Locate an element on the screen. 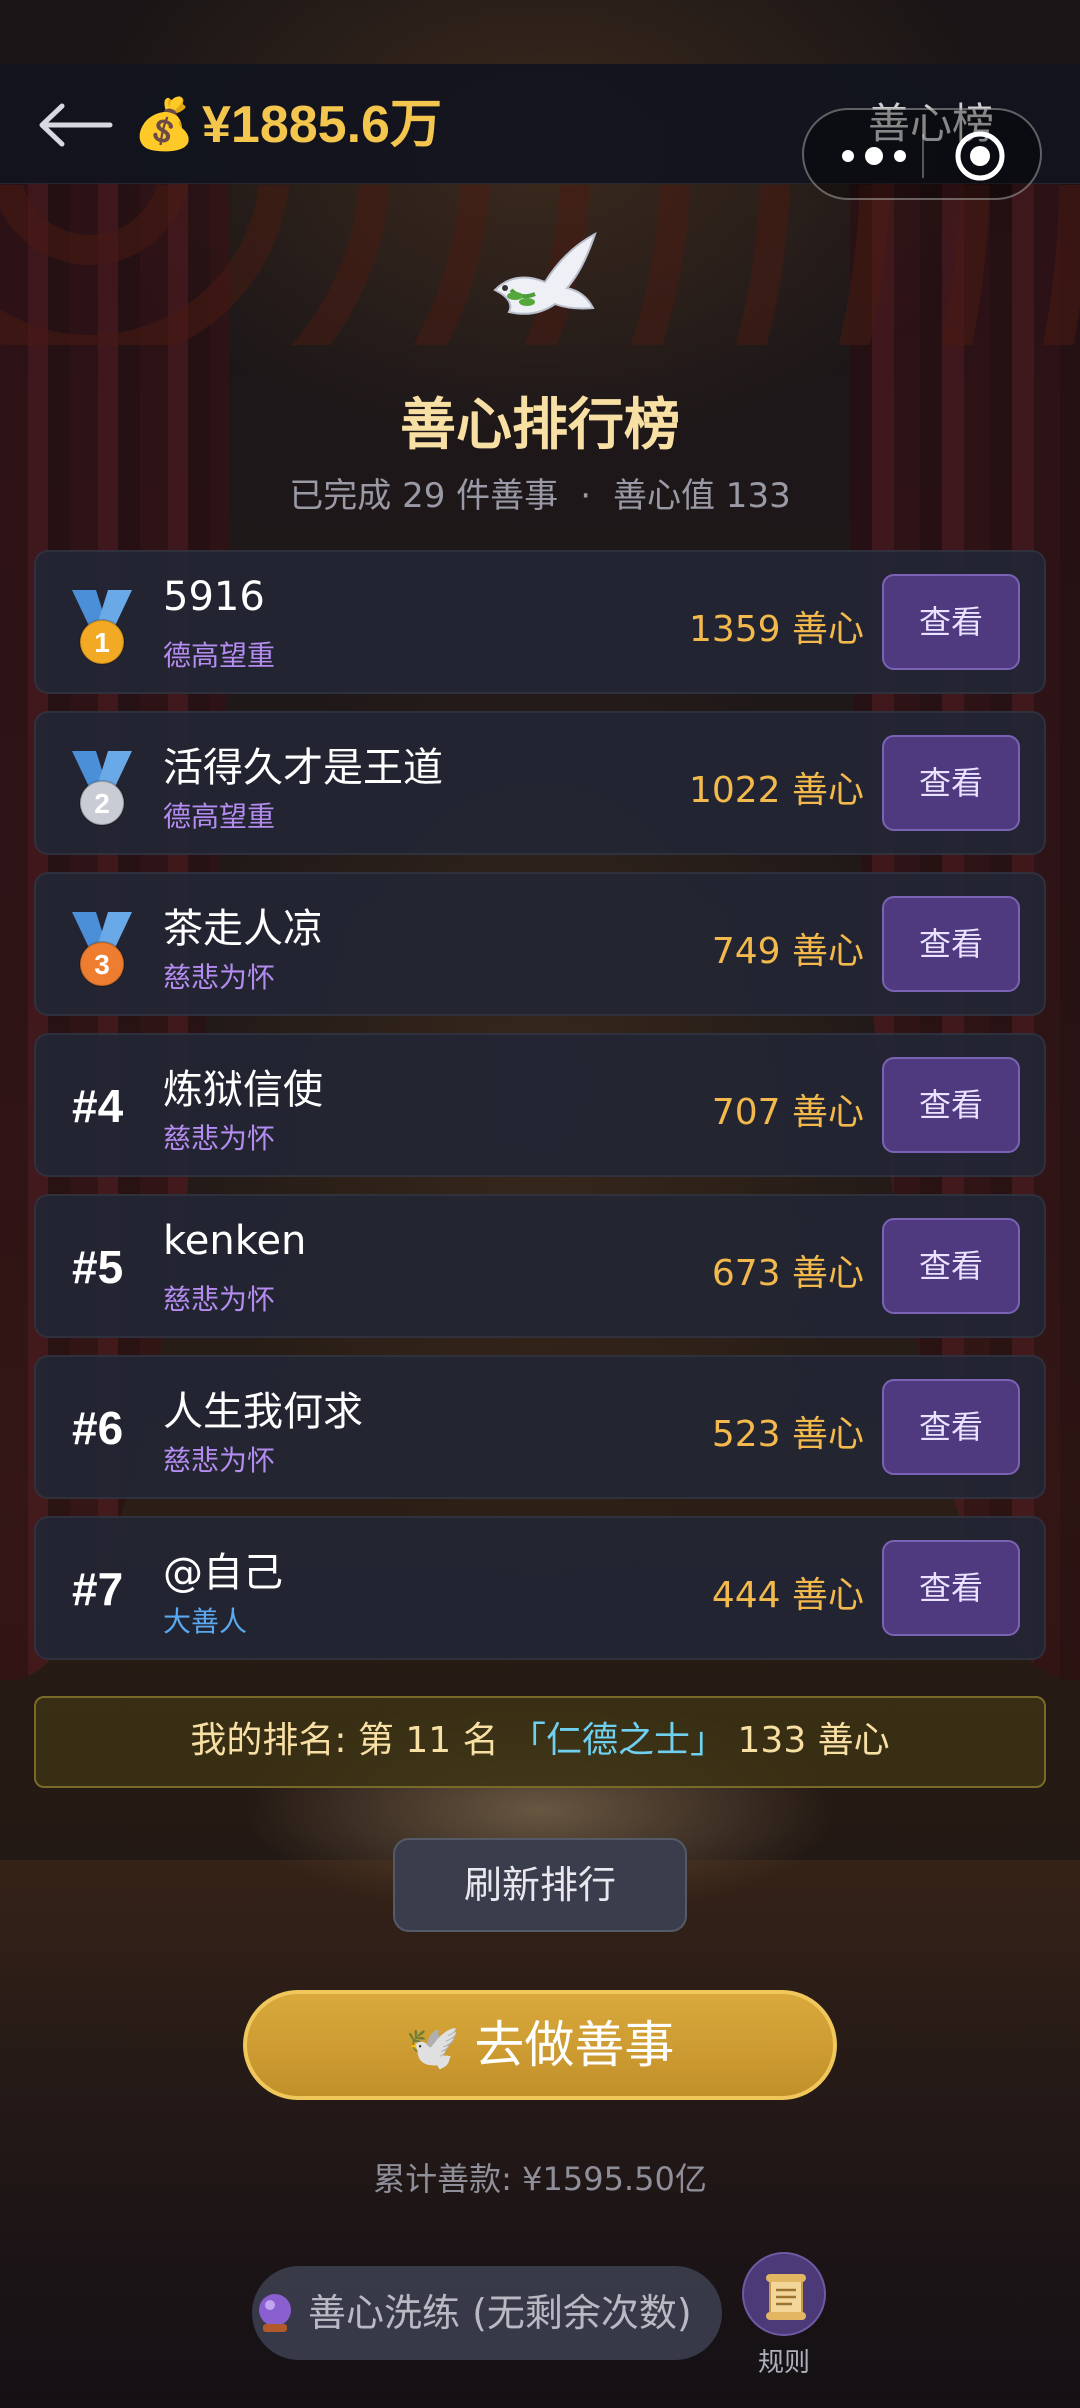 Image resolution: width=1080 pixels, height=2408 pixels. medal-icon: 1 is located at coordinates (102, 627).